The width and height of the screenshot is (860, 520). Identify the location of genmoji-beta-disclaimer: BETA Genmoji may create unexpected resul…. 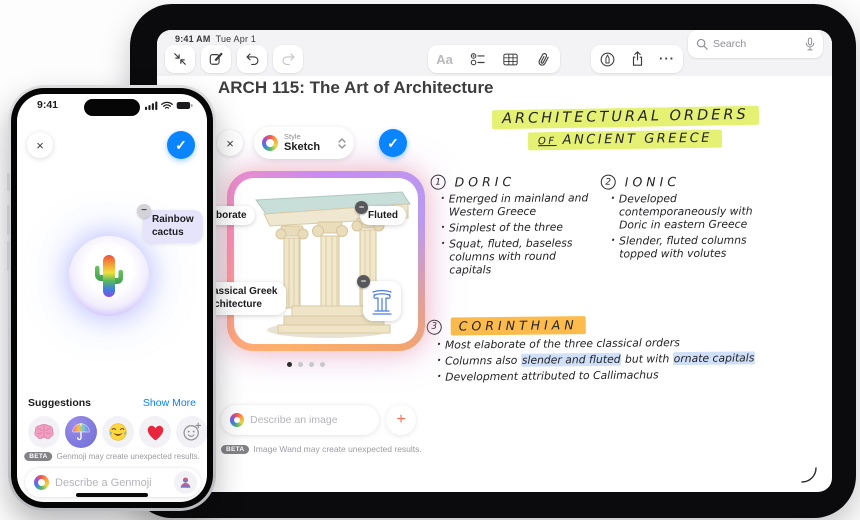
(112, 456).